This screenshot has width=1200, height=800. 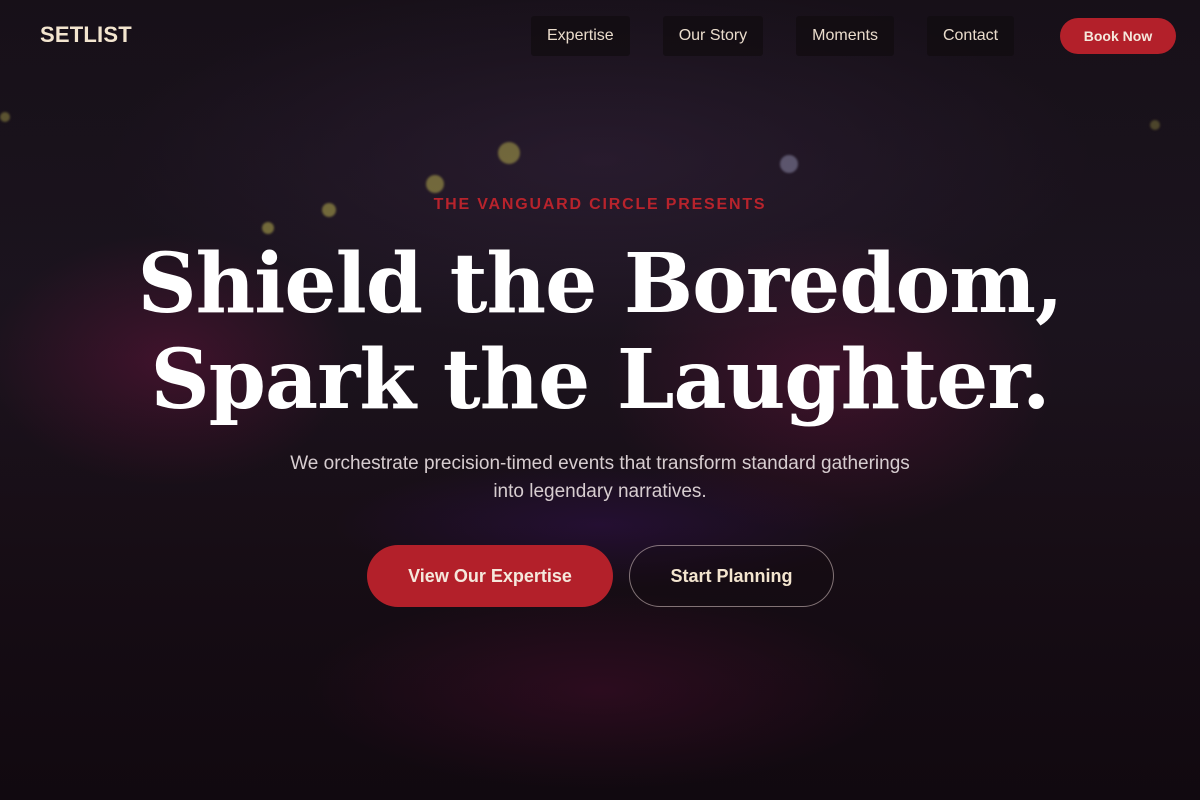 What do you see at coordinates (1118, 36) in the screenshot?
I see `book-now-button: Book Now` at bounding box center [1118, 36].